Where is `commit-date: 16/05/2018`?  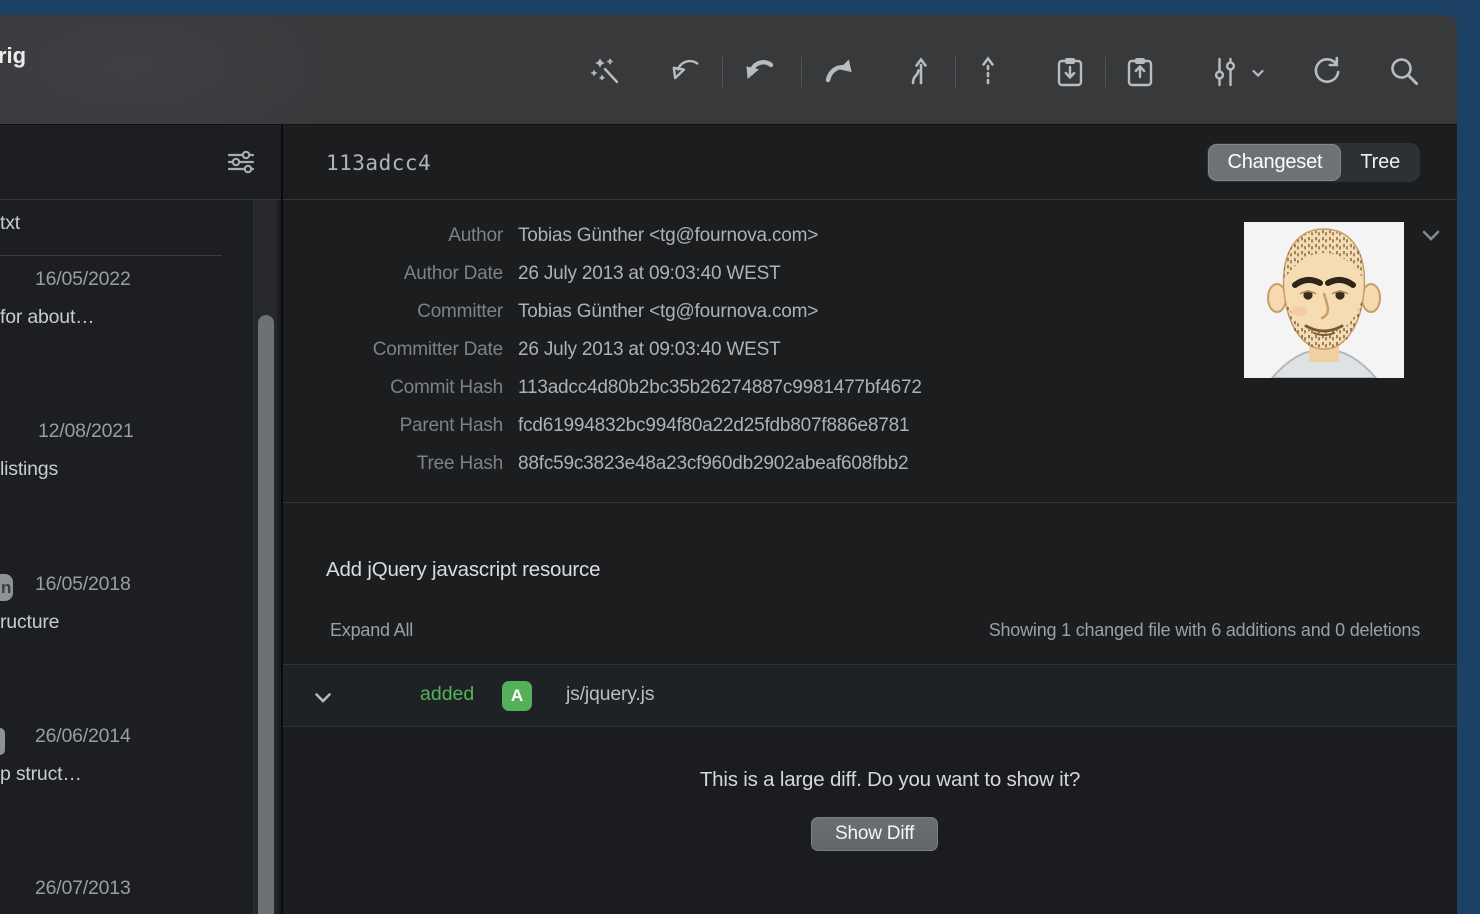 commit-date: 16/05/2018 is located at coordinates (83, 584).